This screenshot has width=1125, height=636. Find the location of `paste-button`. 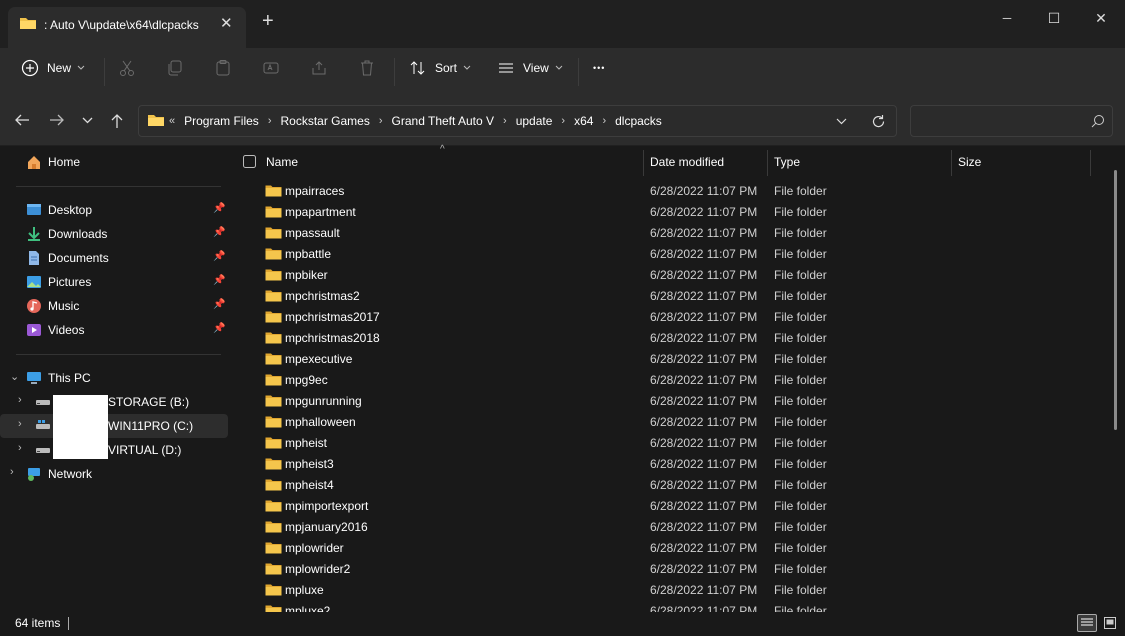

paste-button is located at coordinates (223, 68).